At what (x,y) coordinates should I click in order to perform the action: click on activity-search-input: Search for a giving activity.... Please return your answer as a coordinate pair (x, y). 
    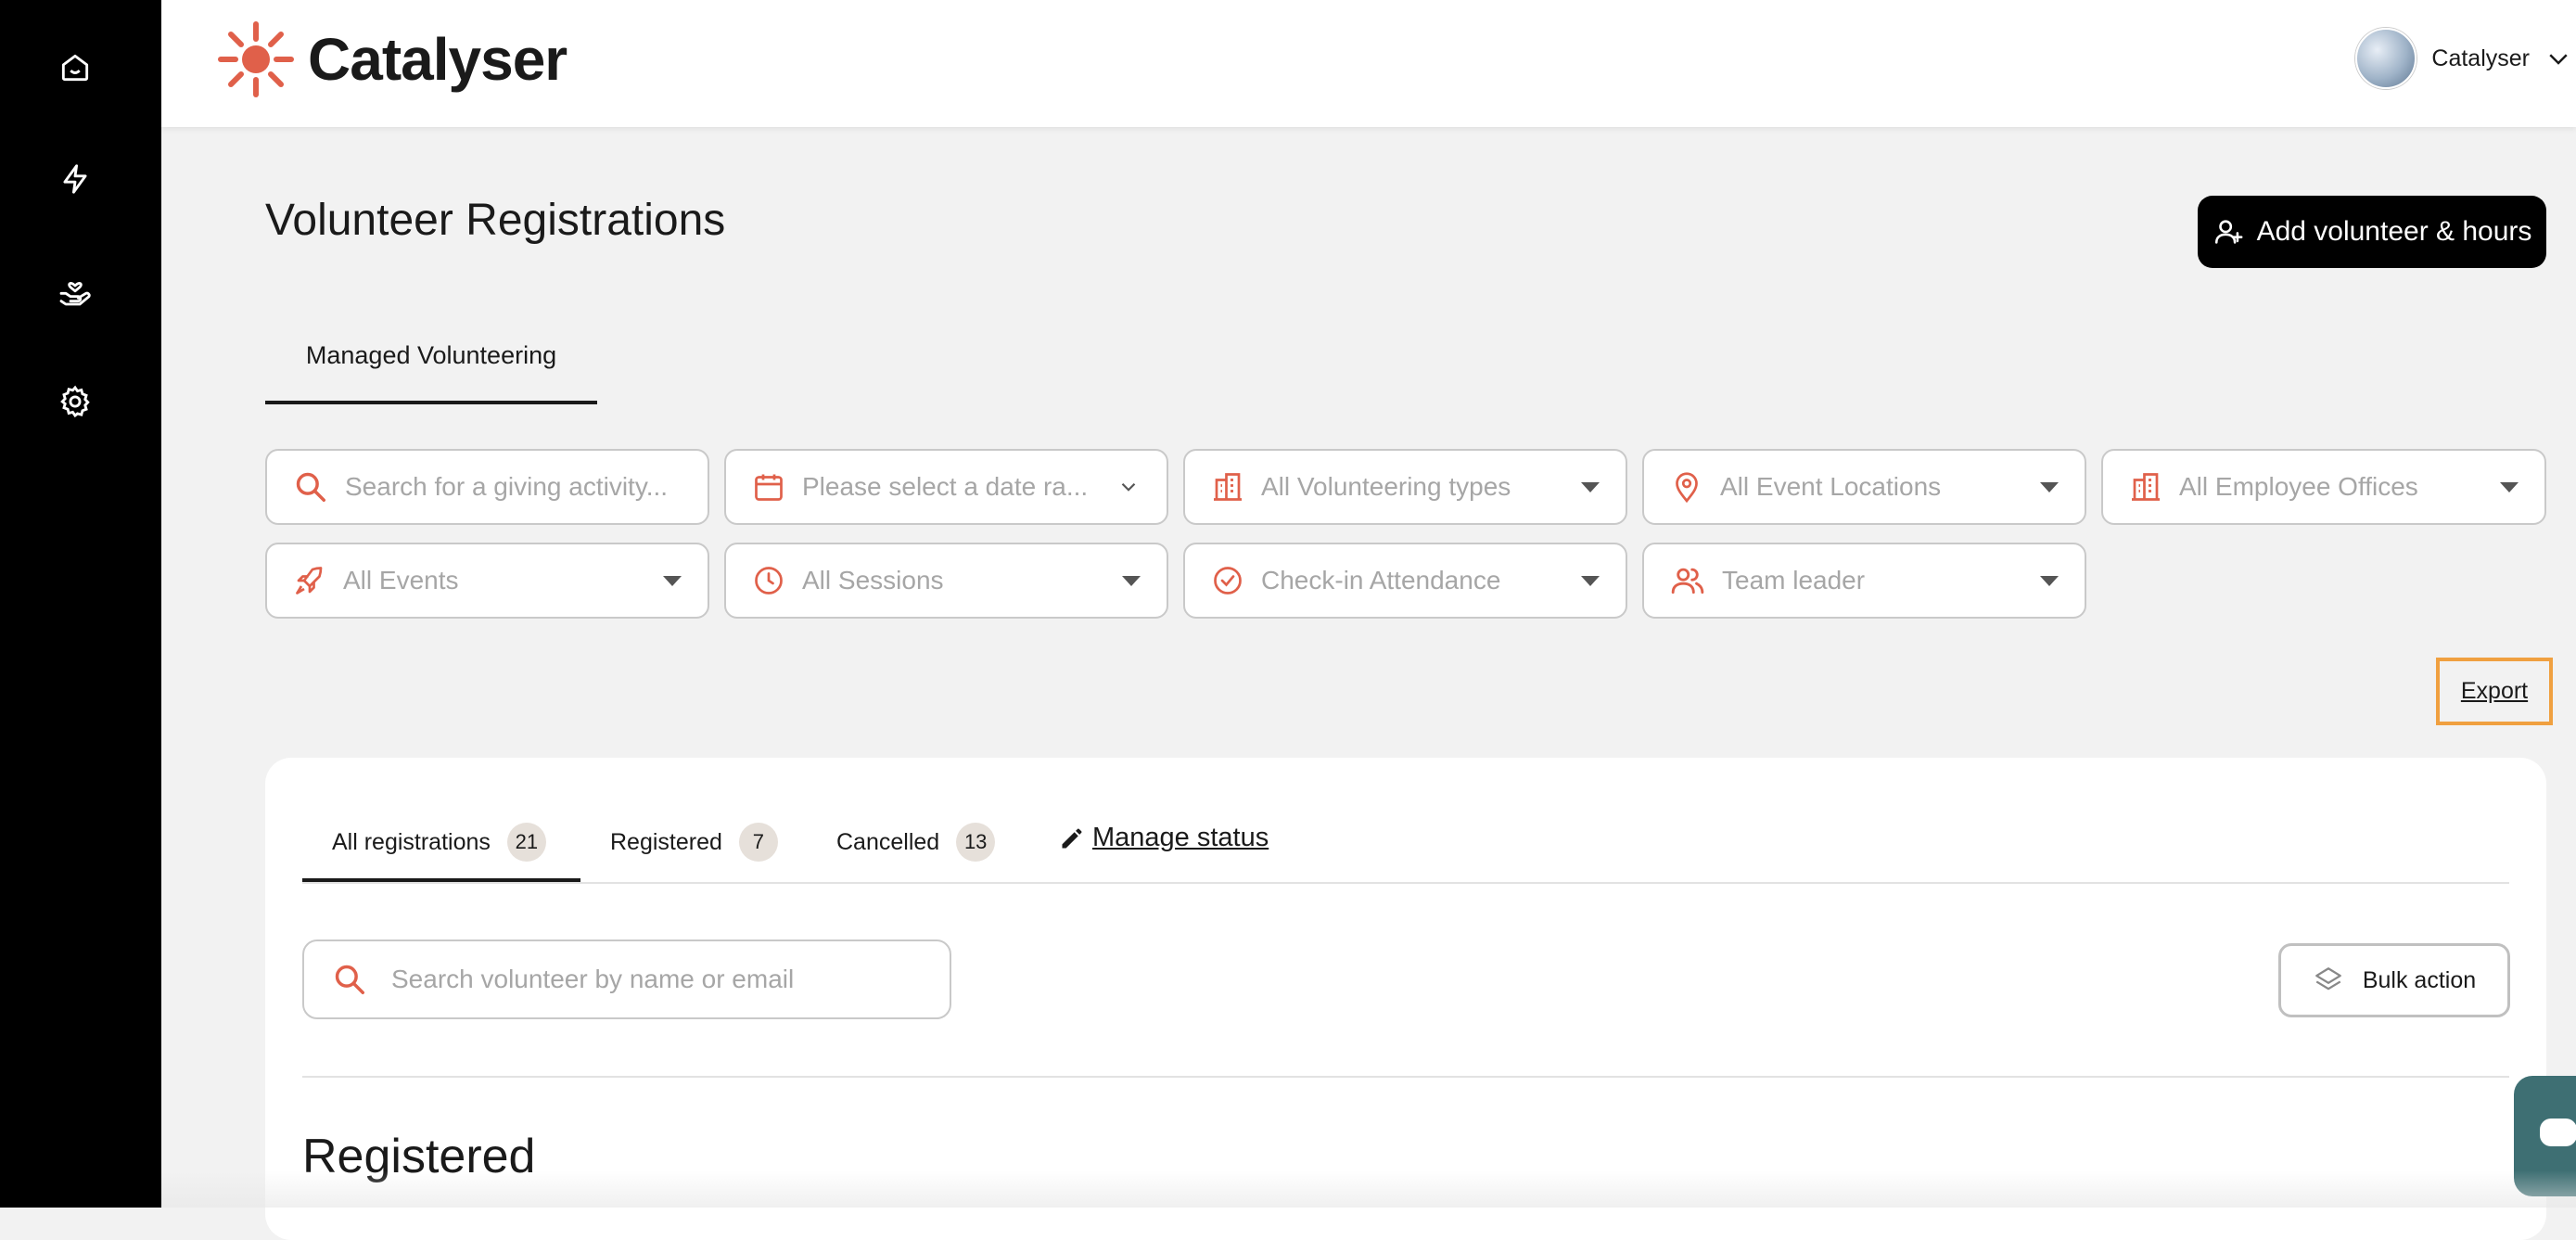
    Looking at the image, I should click on (487, 487).